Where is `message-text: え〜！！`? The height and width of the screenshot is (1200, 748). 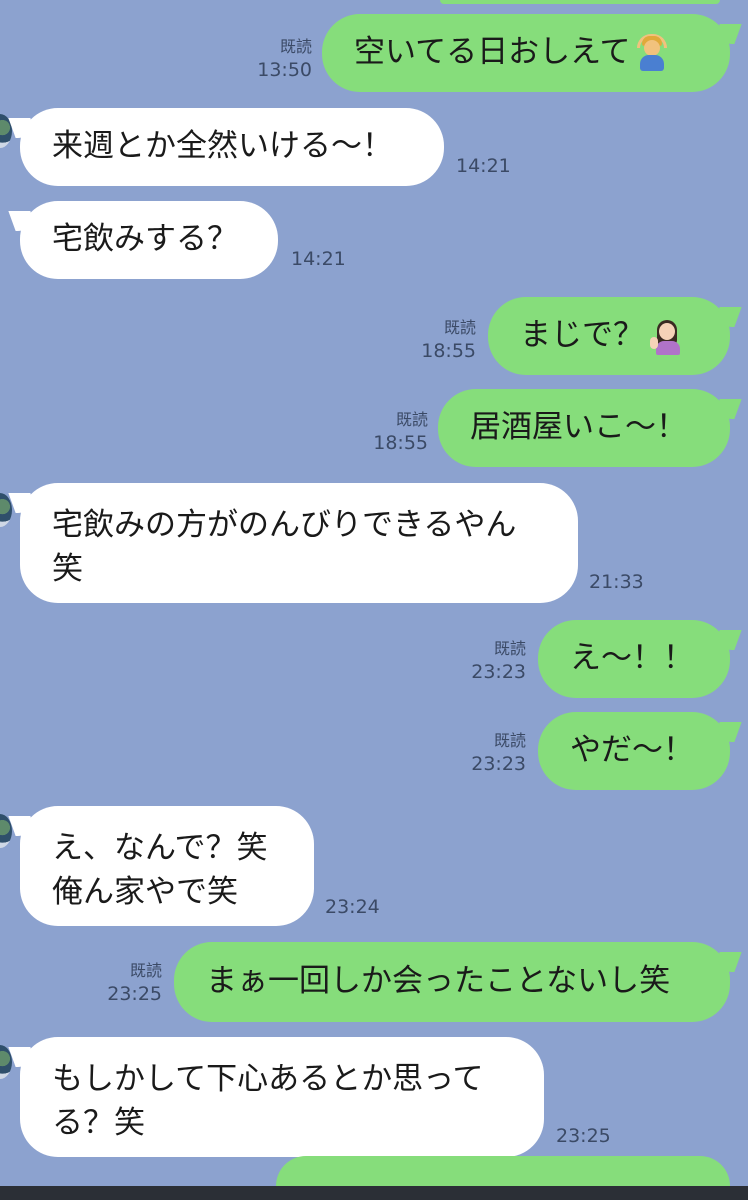 message-text: え〜！！ is located at coordinates (632, 658).